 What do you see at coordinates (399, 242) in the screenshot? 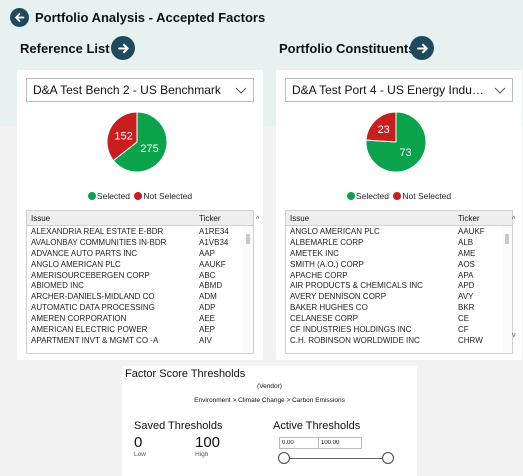
I see `table-row: ALBEMARLE CORP ALB` at bounding box center [399, 242].